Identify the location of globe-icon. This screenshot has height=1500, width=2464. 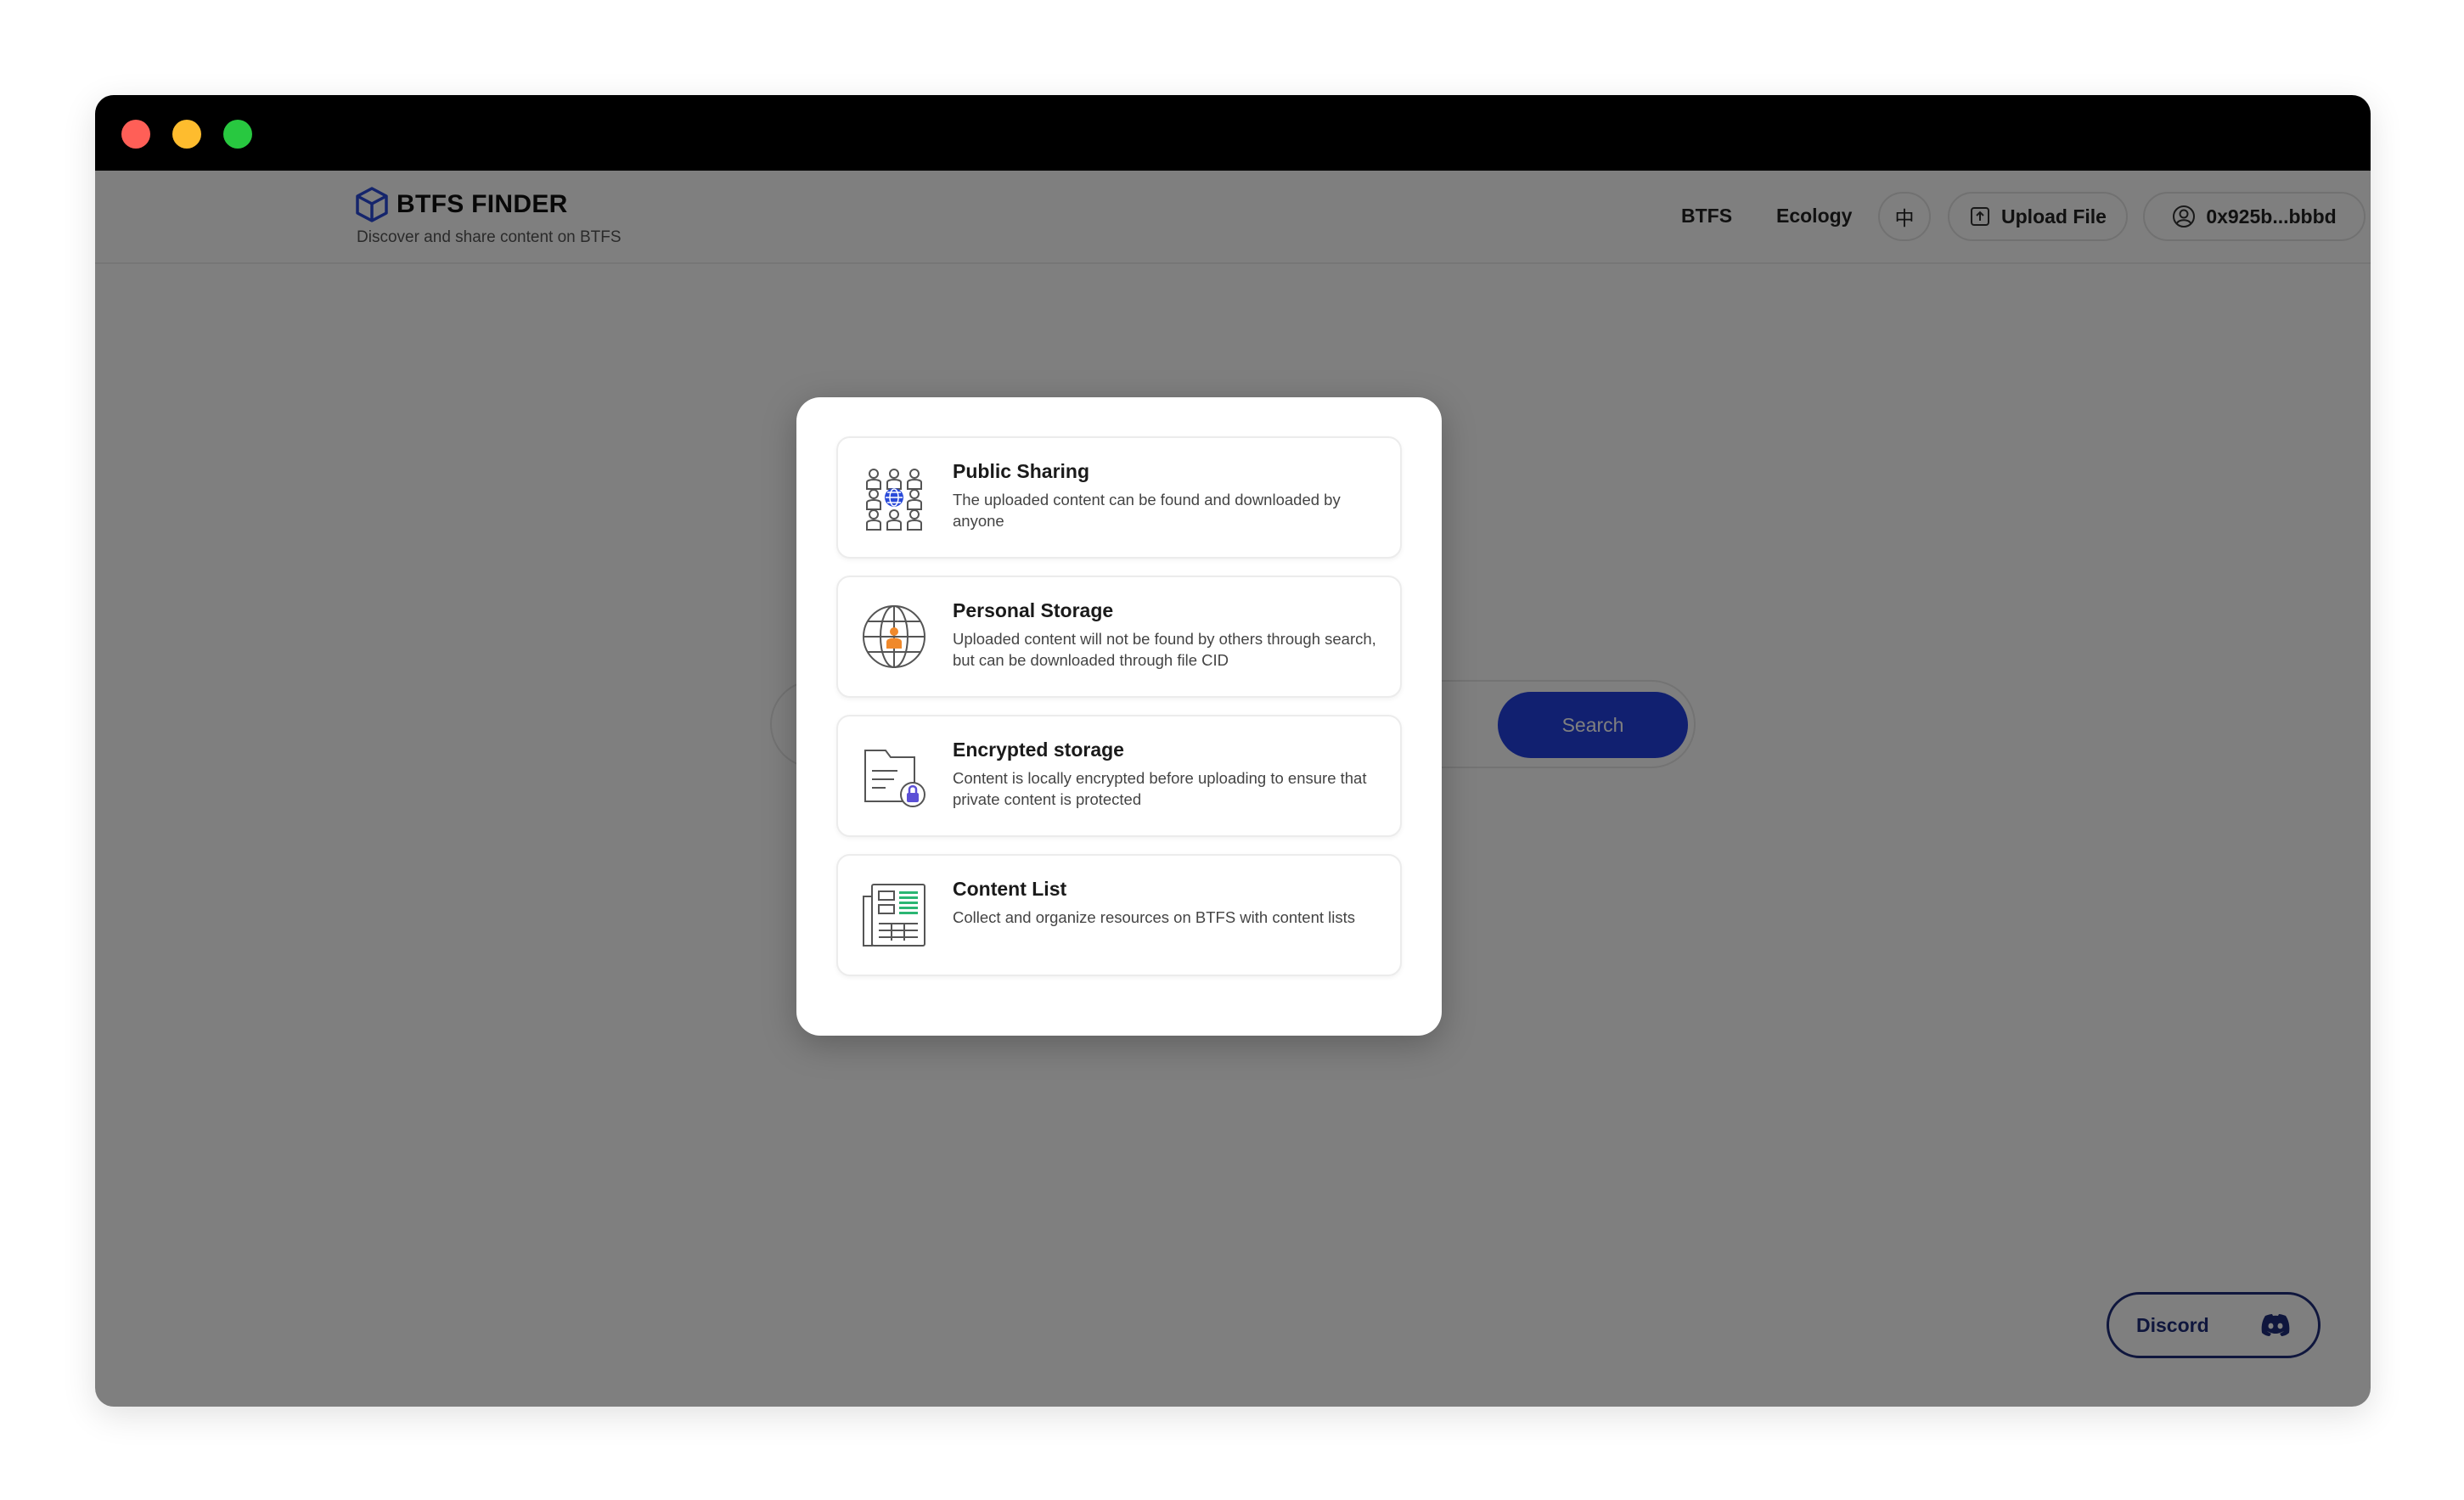
(894, 636).